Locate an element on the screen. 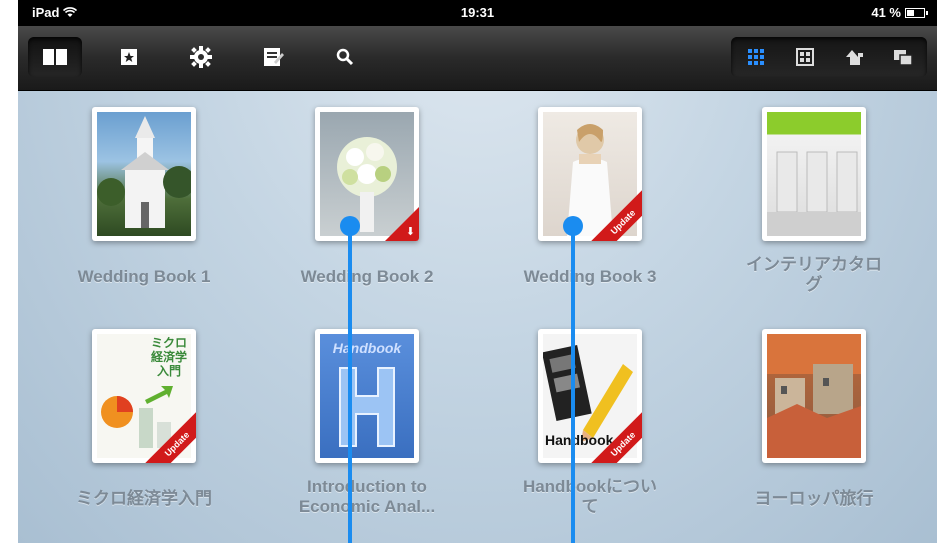 Image resolution: width=943 pixels, height=543 pixels. book-item: Update Wedding Book 3 is located at coordinates (590, 197).